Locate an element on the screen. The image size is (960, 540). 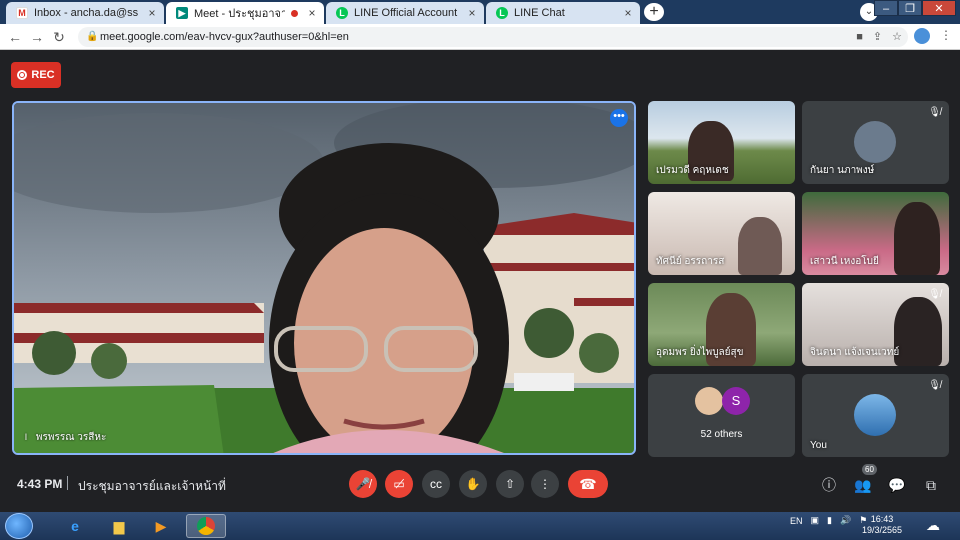
participant-tile: ทัศนีย์ อรรถารส is located at coordinates (721, 233).